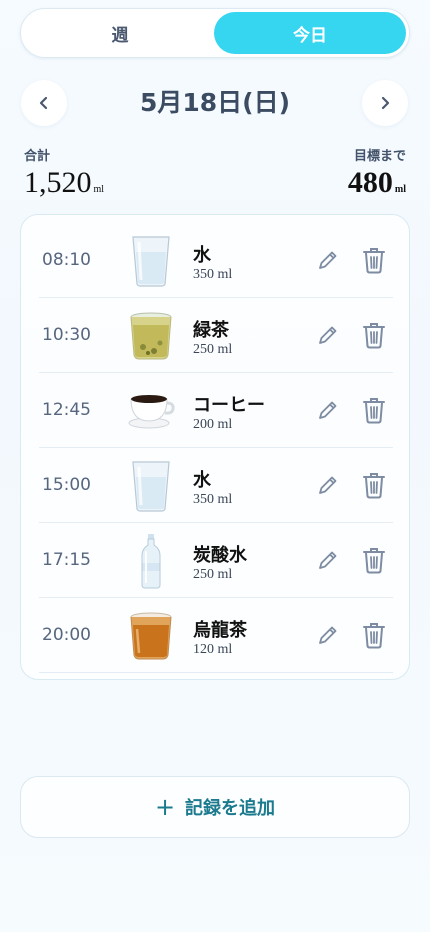 The height and width of the screenshot is (932, 430). What do you see at coordinates (216, 260) in the screenshot?
I see `list-item: 08:10 水 350 ml` at bounding box center [216, 260].